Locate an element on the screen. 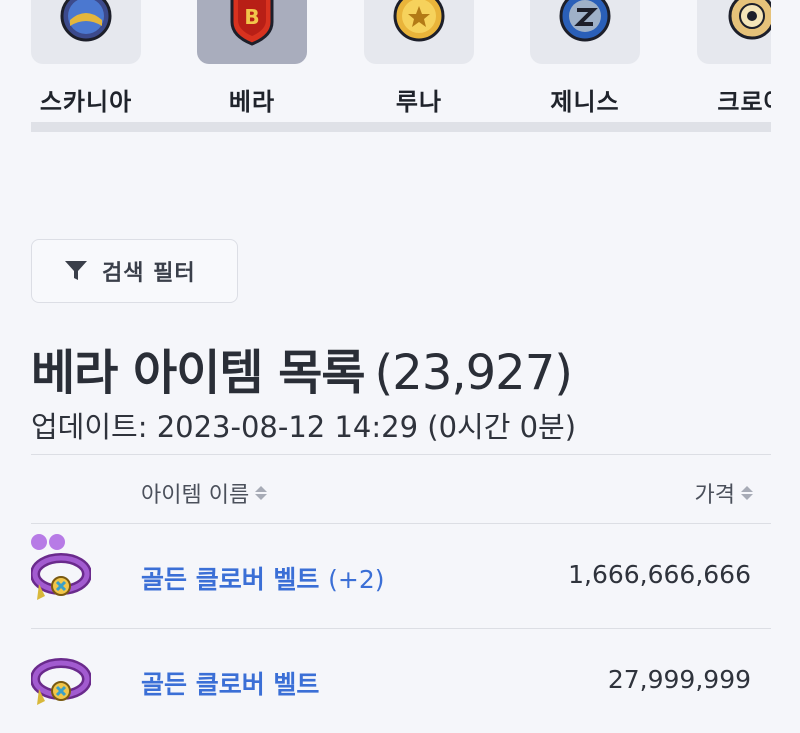  page-title-text: 베라 아이템 목록 is located at coordinates (198, 373).